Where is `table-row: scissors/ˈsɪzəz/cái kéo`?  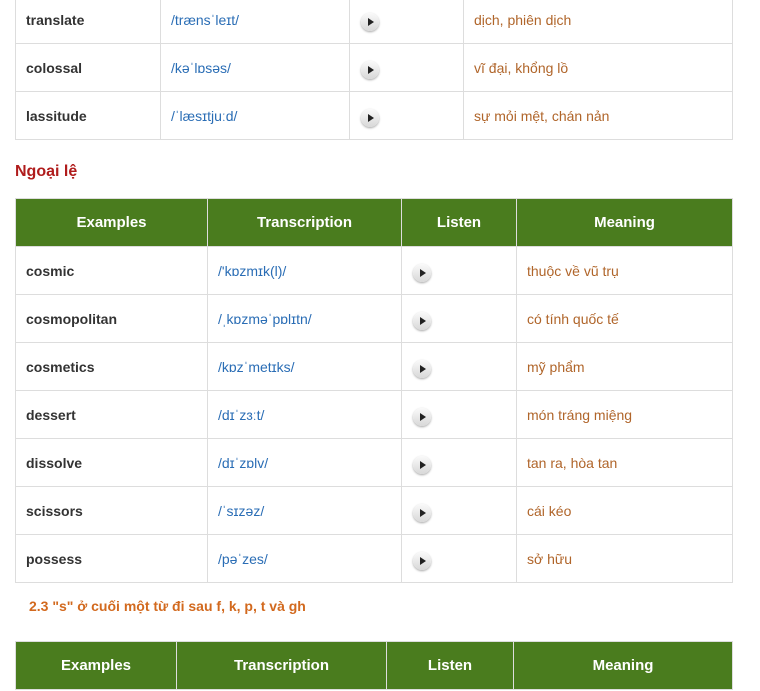 table-row: scissors/ˈsɪzəz/cái kéo is located at coordinates (374, 510).